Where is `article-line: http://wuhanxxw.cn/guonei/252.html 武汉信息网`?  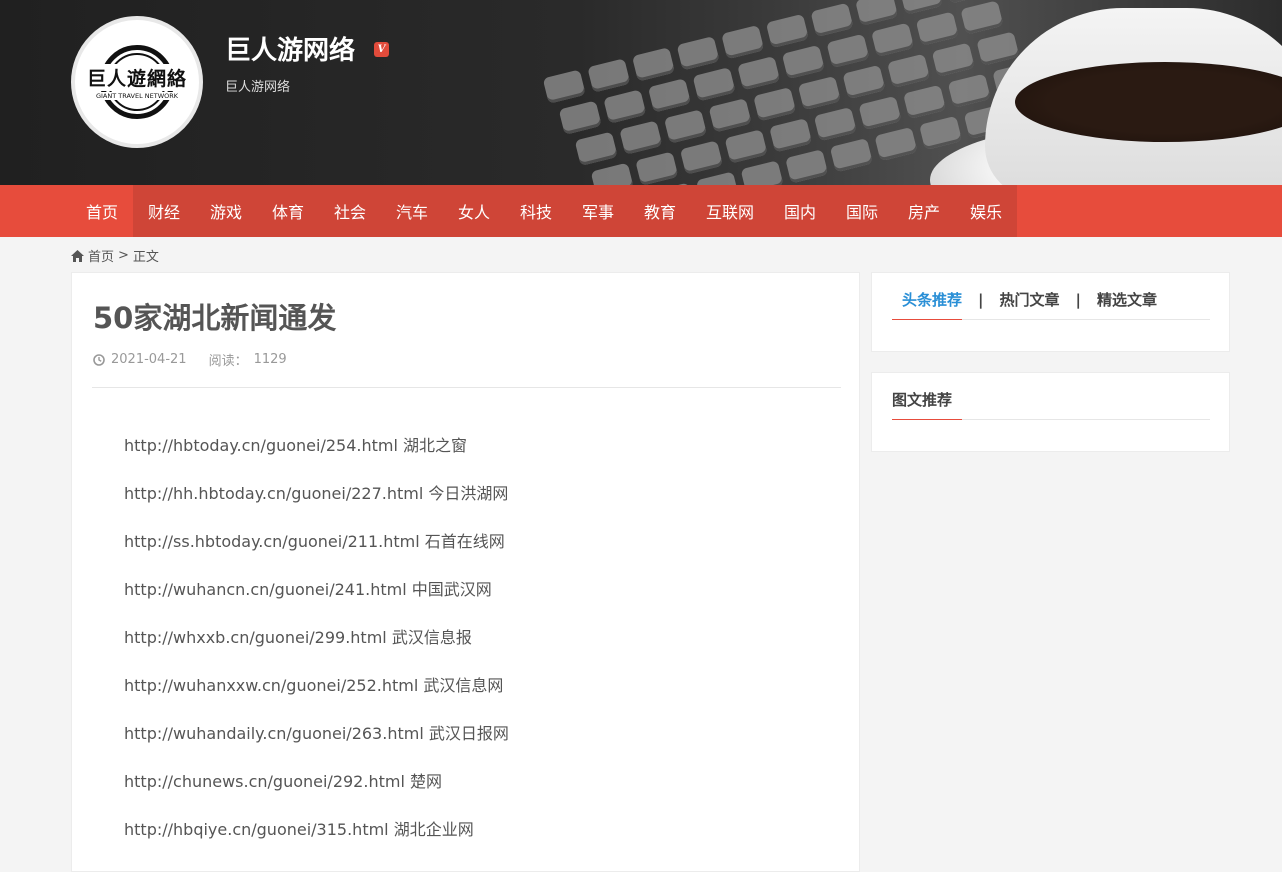 article-line: http://wuhanxxw.cn/guonei/252.html 武汉信息网 is located at coordinates (314, 685).